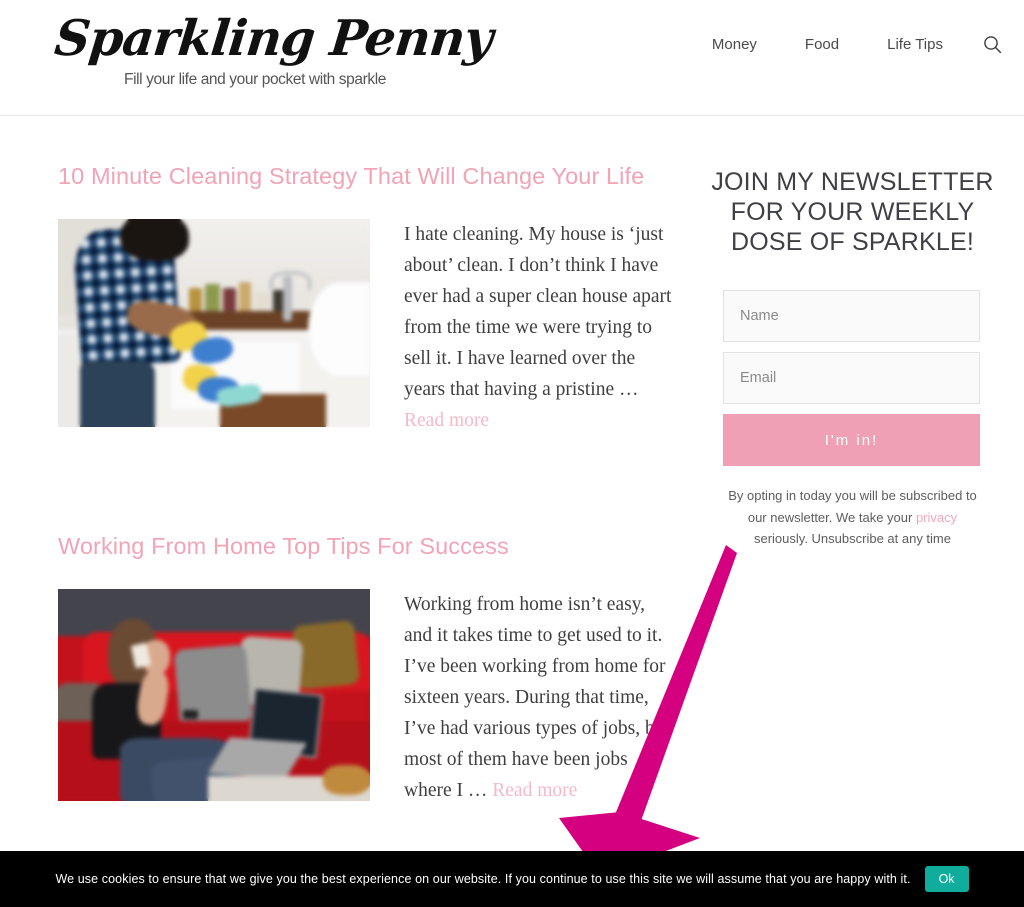 Image resolution: width=1024 pixels, height=907 pixels. What do you see at coordinates (915, 44) in the screenshot?
I see `nav-item-life-tips: Life Tips` at bounding box center [915, 44].